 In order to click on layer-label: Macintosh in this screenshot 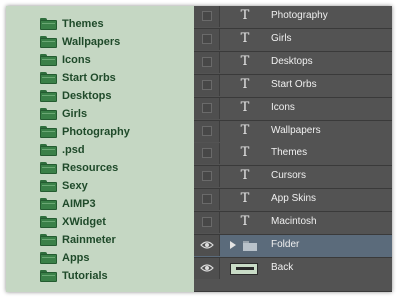, I will do `click(294, 221)`.